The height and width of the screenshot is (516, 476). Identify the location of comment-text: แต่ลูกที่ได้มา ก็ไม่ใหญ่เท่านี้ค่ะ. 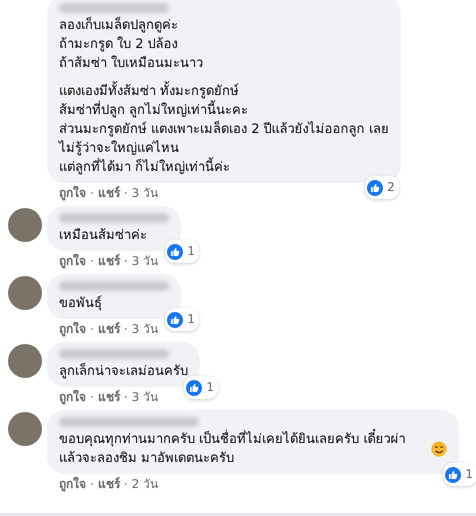
(224, 167).